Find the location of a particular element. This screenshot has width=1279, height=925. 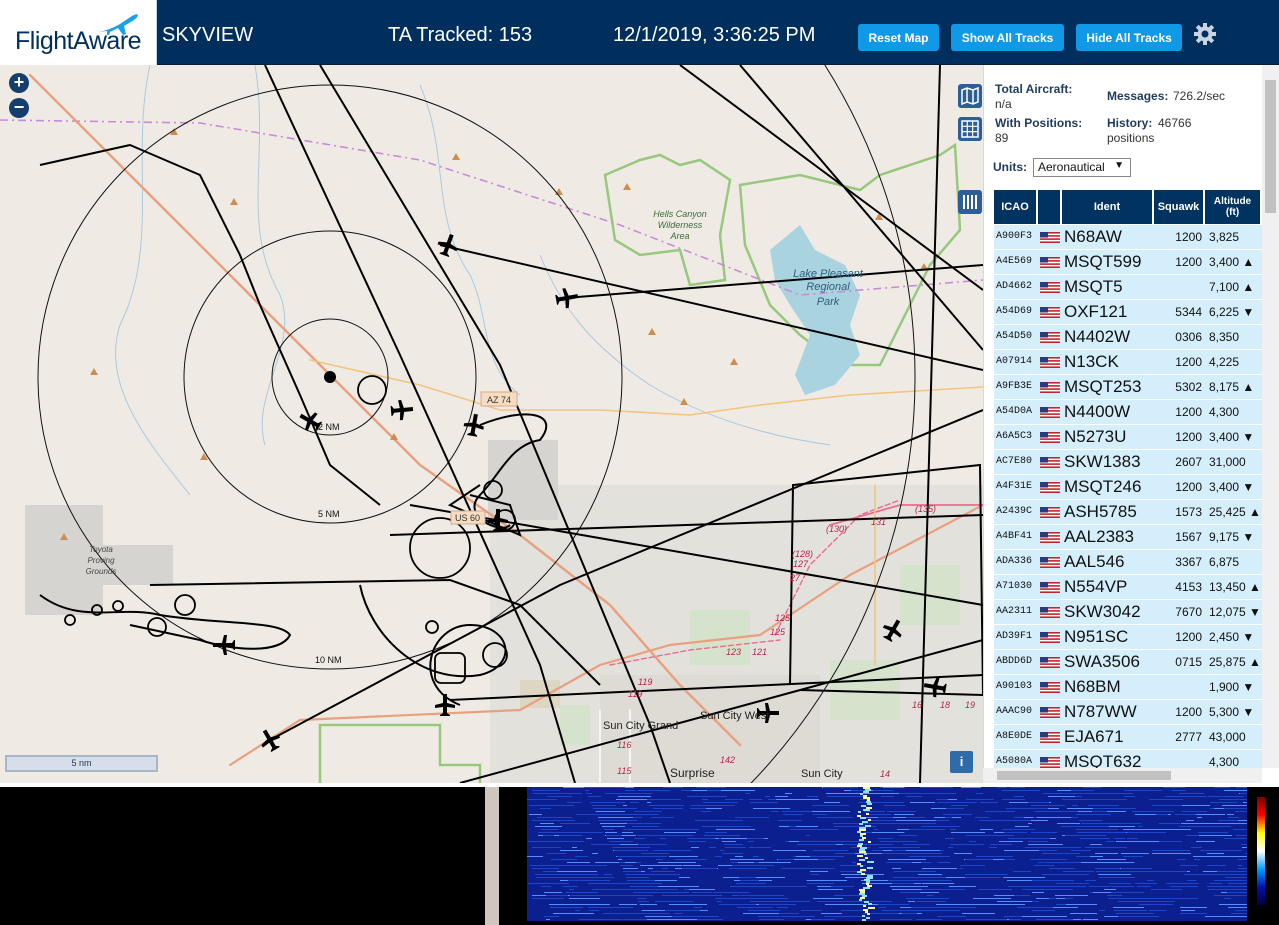

altitude-cell: 6,875 is located at coordinates (1234, 562).